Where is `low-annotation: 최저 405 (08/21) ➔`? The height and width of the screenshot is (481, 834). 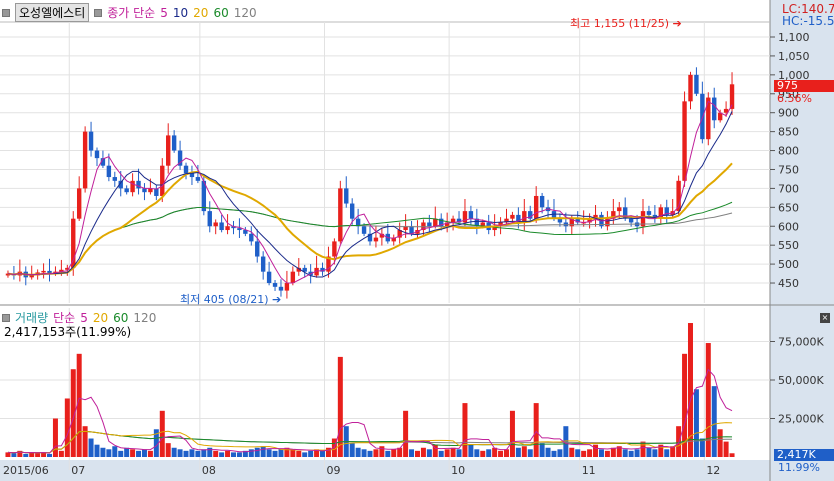 low-annotation: 최저 405 (08/21) ➔ is located at coordinates (230, 299).